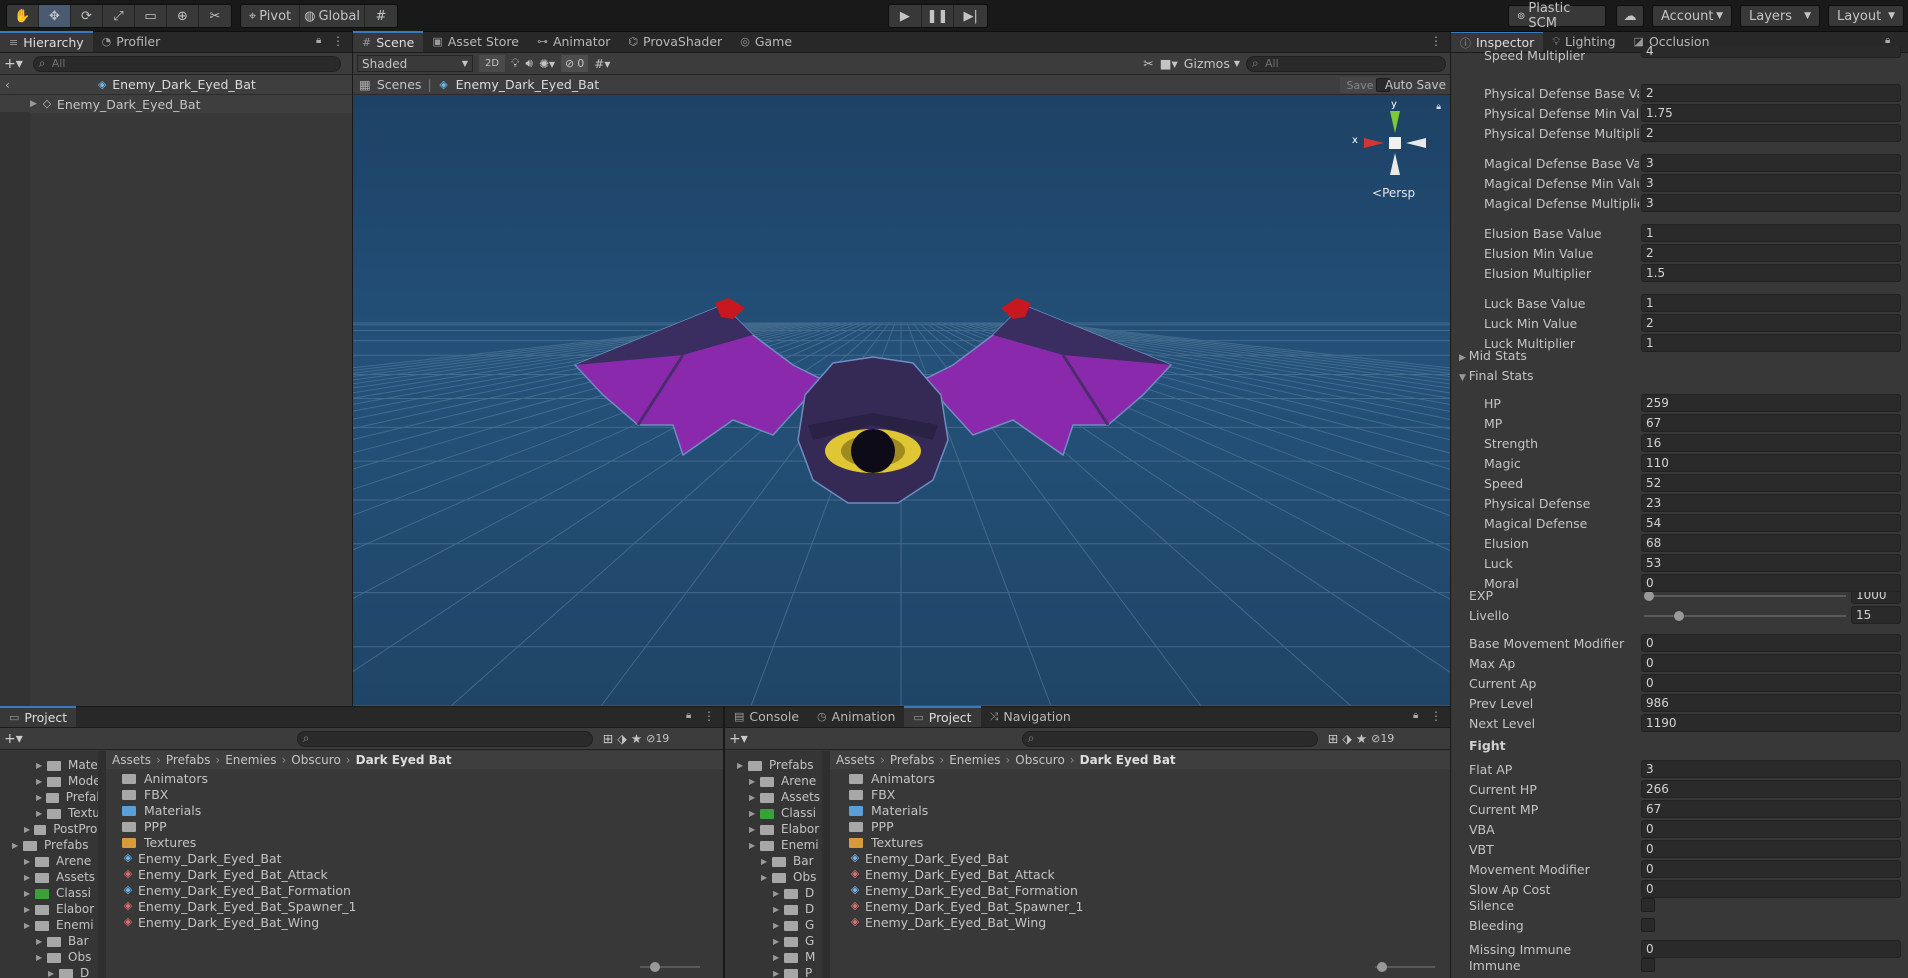 This screenshot has width=1908, height=978. Describe the element at coordinates (1780, 16) in the screenshot. I see `layers-dropdown: Layers ▼` at that location.